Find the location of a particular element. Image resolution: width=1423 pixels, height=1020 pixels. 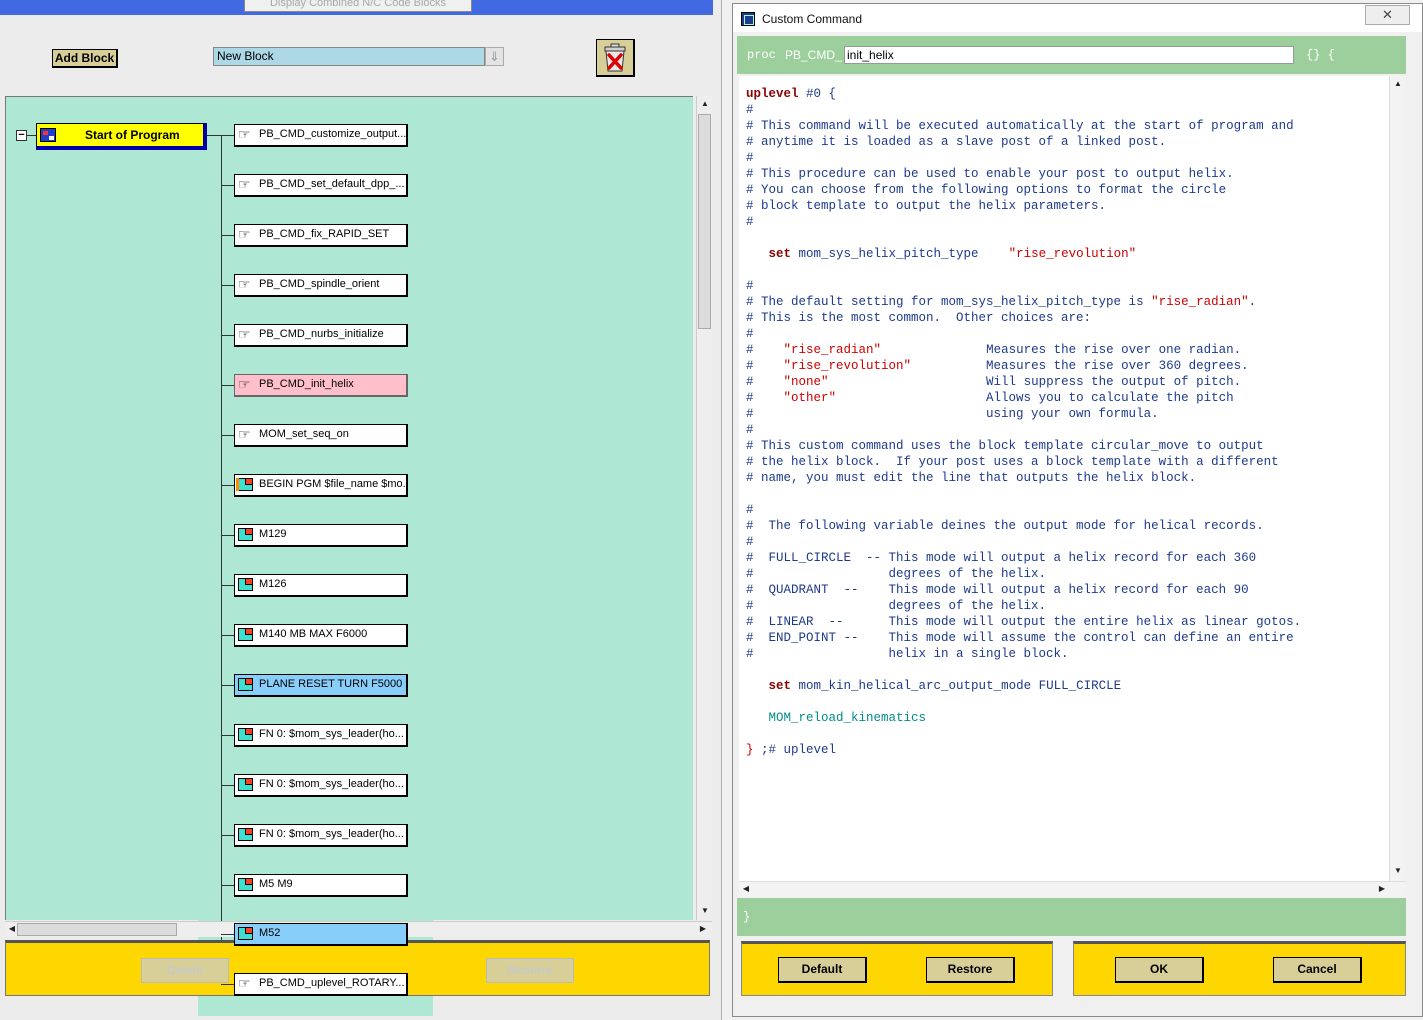

tree-item-m140: M140 MB MAX F6000 is located at coordinates (321, 635).